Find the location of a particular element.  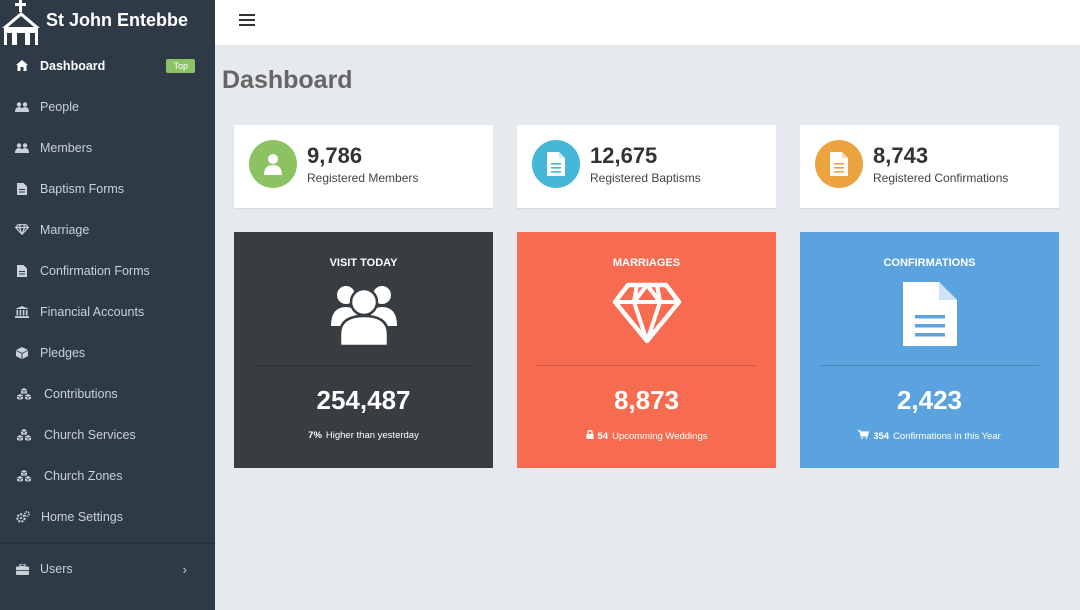

sidebar-item-label: Baptism Forms is located at coordinates (82, 188).